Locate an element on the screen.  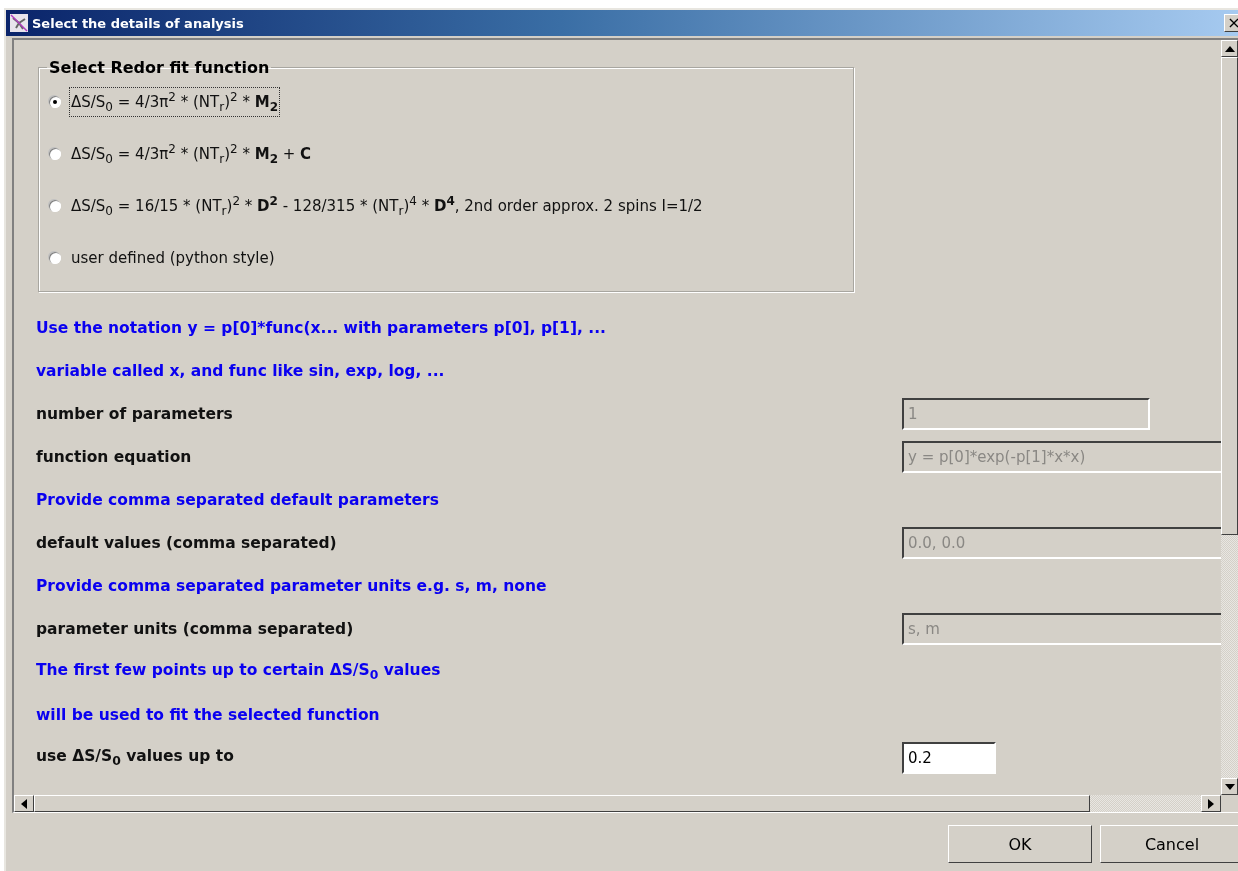
field-label: use ΔS/S$_{0}$ values up to is located at coordinates (135, 757).